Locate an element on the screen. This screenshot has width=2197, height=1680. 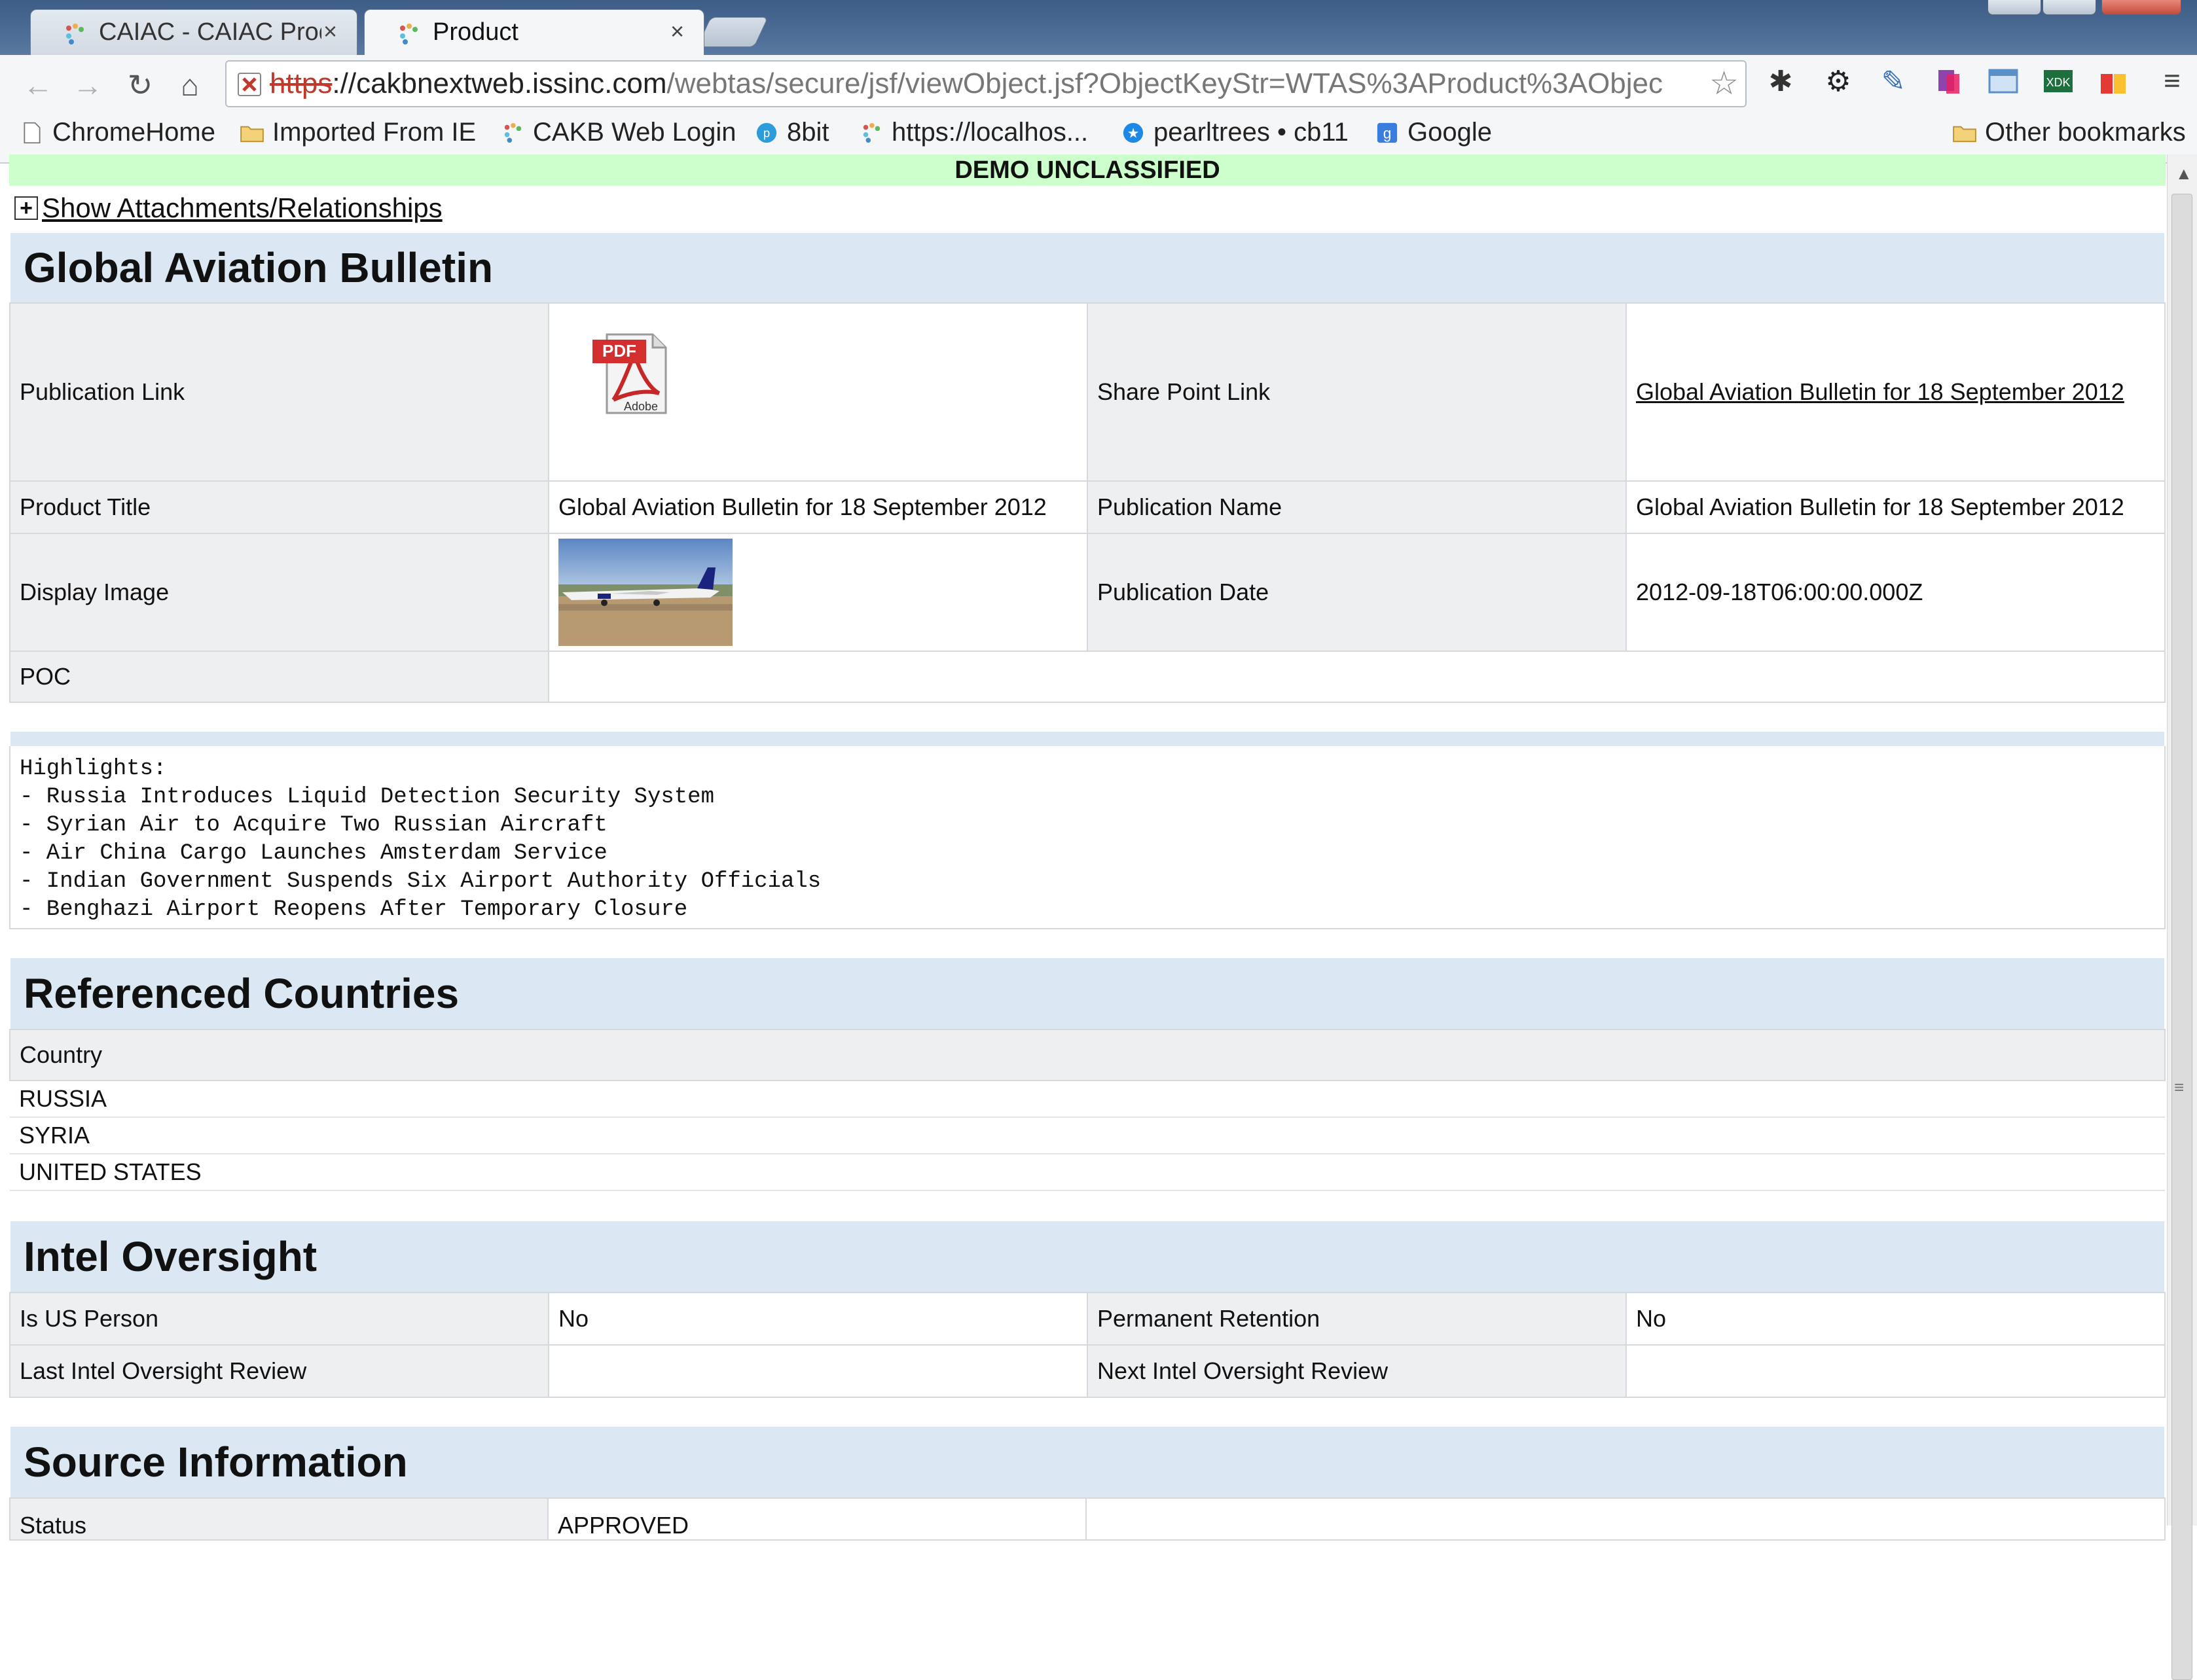
permanent-retention-value: No is located at coordinates (1895, 1319).